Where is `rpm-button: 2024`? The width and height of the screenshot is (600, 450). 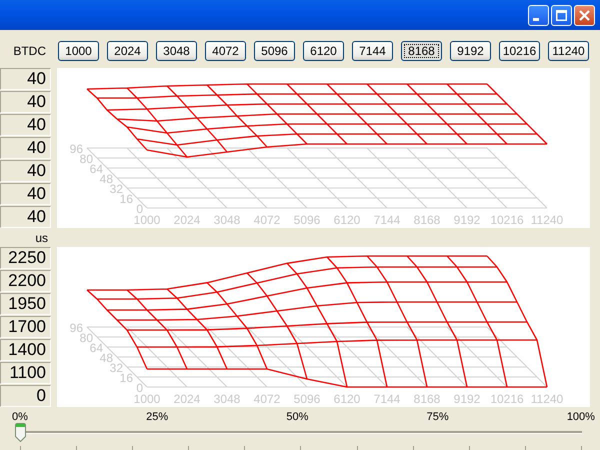 rpm-button: 2024 is located at coordinates (127, 51).